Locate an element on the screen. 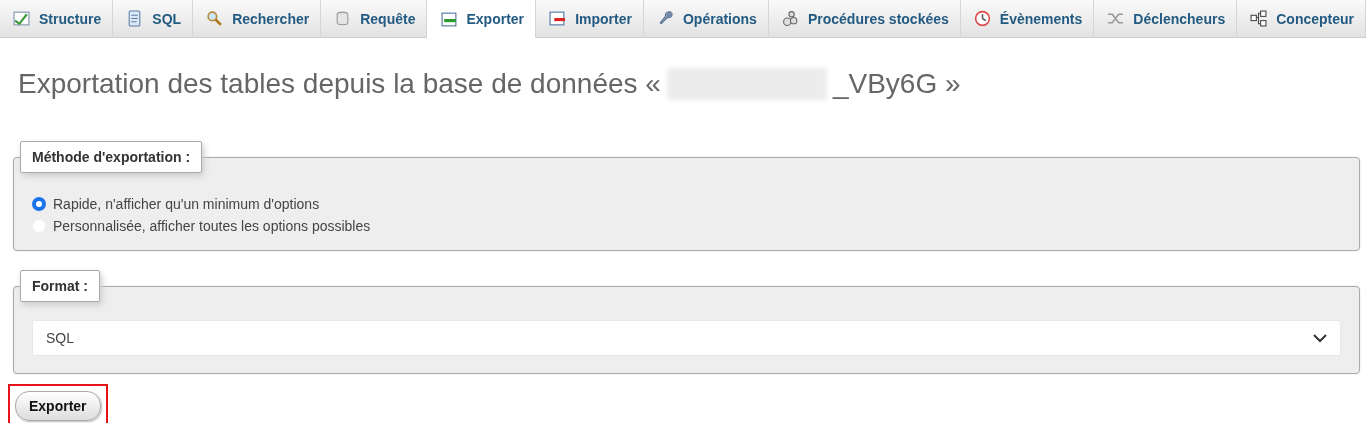 Image resolution: width=1366 pixels, height=423 pixels. tab: Requête is located at coordinates (374, 18).